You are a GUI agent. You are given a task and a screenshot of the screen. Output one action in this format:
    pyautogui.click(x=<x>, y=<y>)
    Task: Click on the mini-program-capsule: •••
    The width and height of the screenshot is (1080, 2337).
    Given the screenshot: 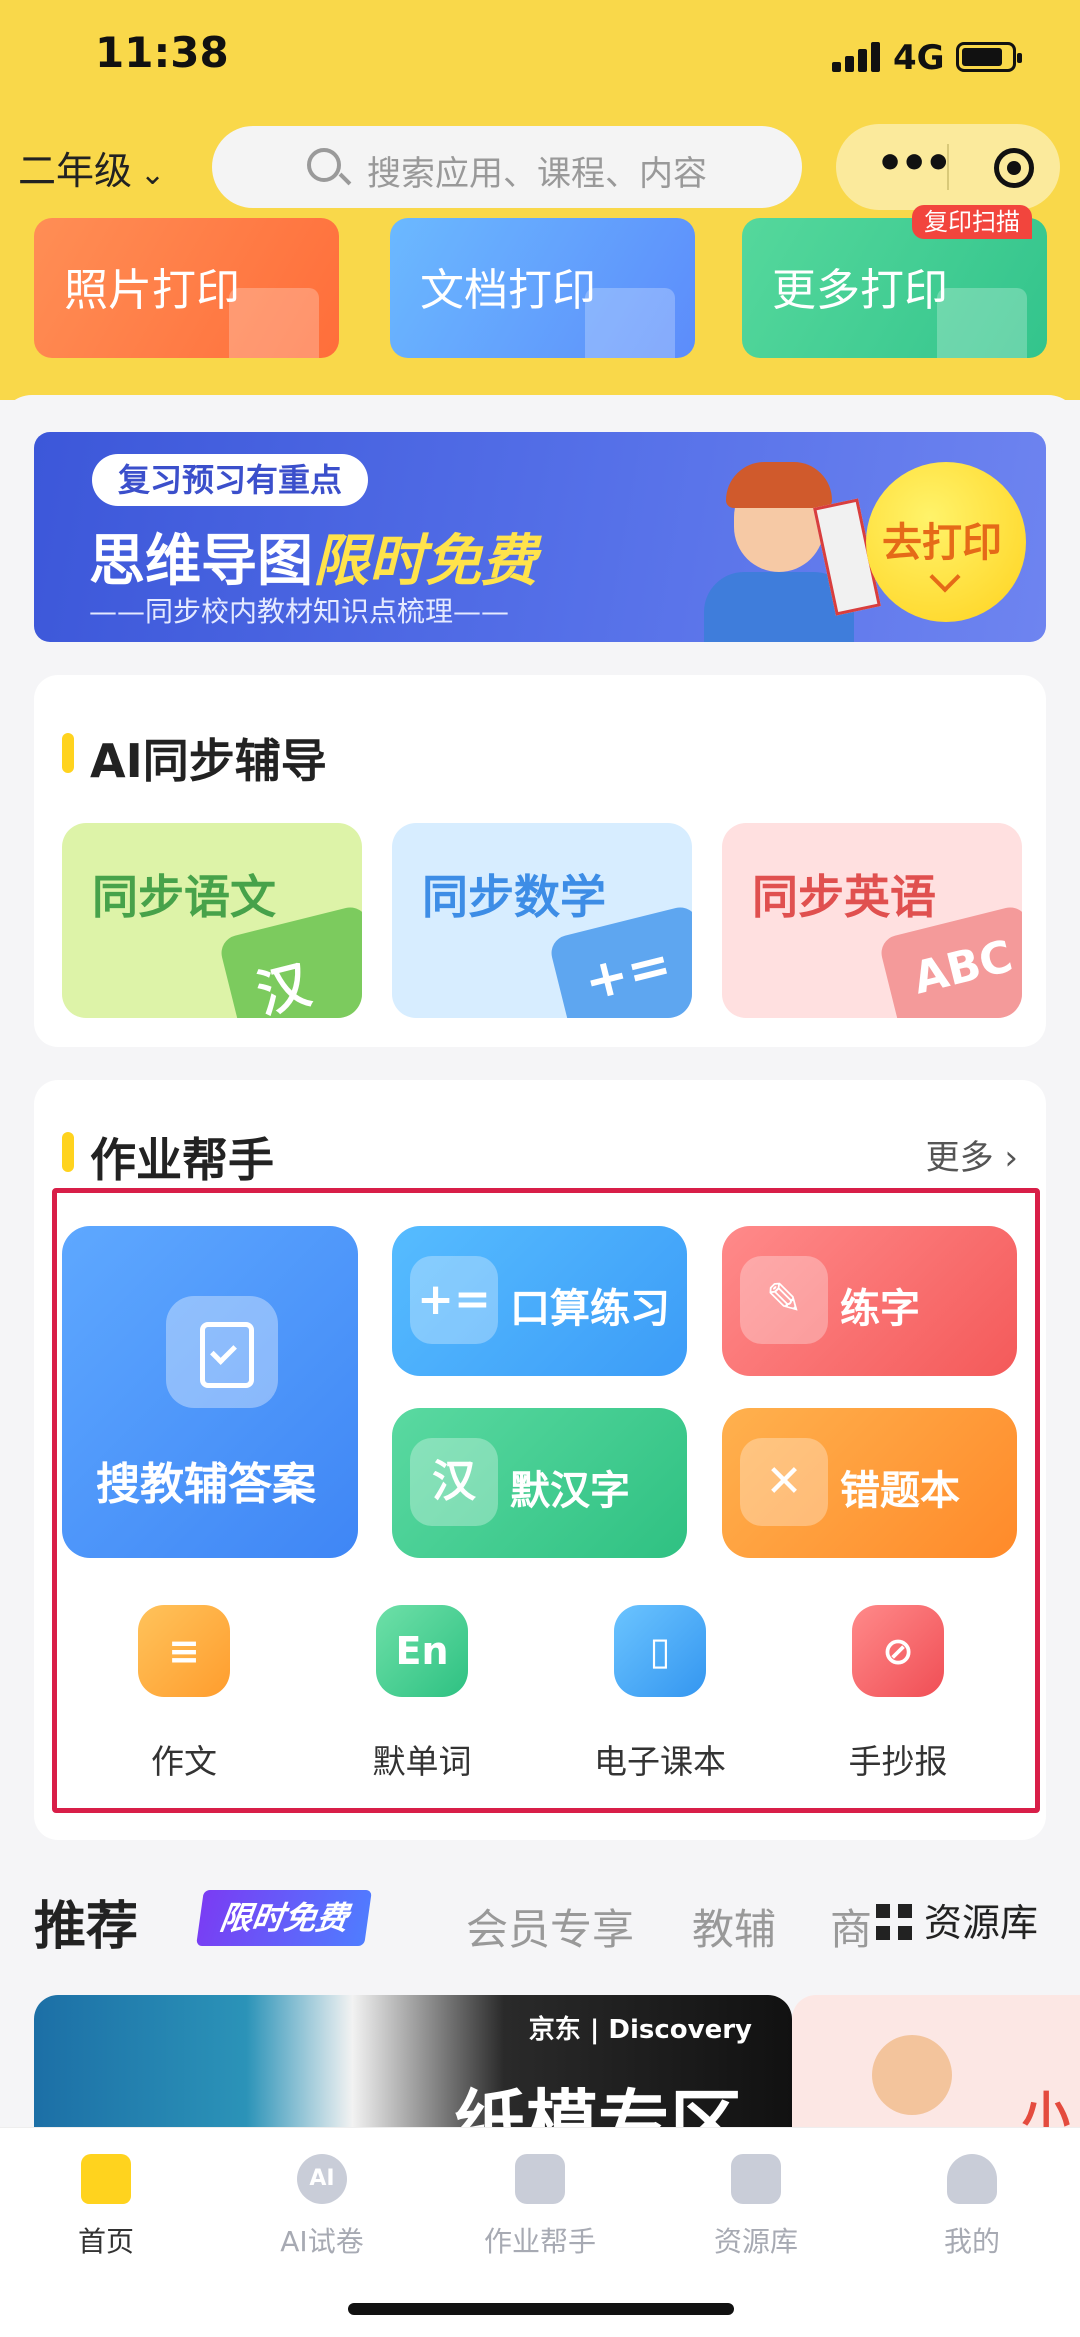 What is the action you would take?
    pyautogui.click(x=948, y=167)
    